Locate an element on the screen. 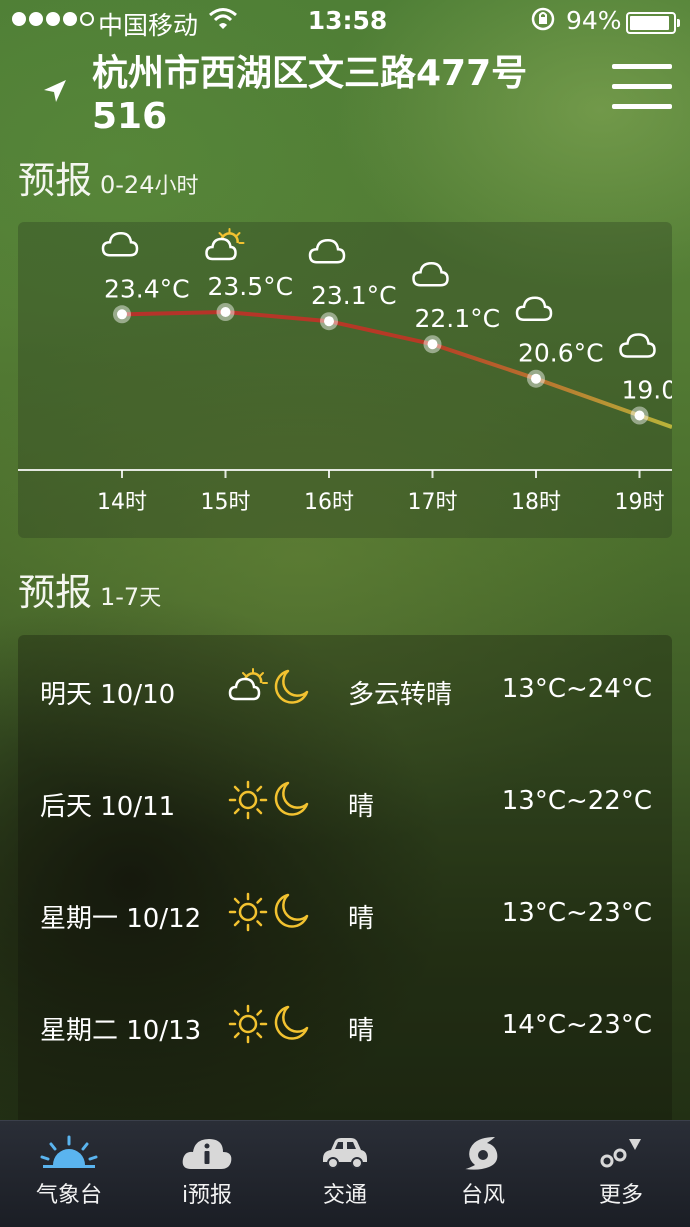 The height and width of the screenshot is (1227, 690). temp-label: 19.0°C is located at coordinates (647, 390).